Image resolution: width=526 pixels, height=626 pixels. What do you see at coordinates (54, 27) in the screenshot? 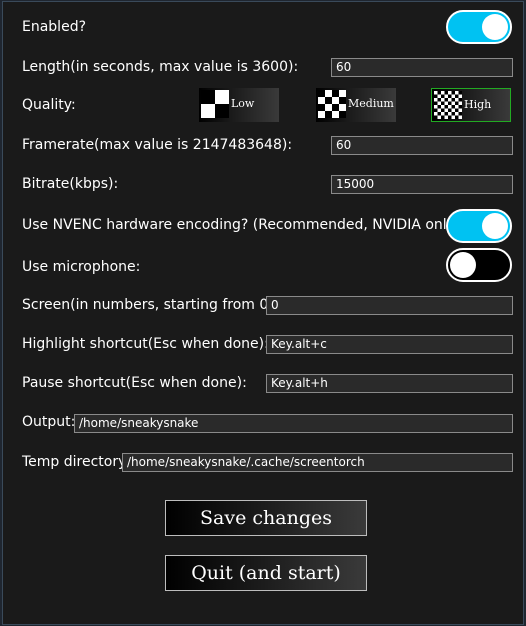
I see `enabled-label: Enabled?` at bounding box center [54, 27].